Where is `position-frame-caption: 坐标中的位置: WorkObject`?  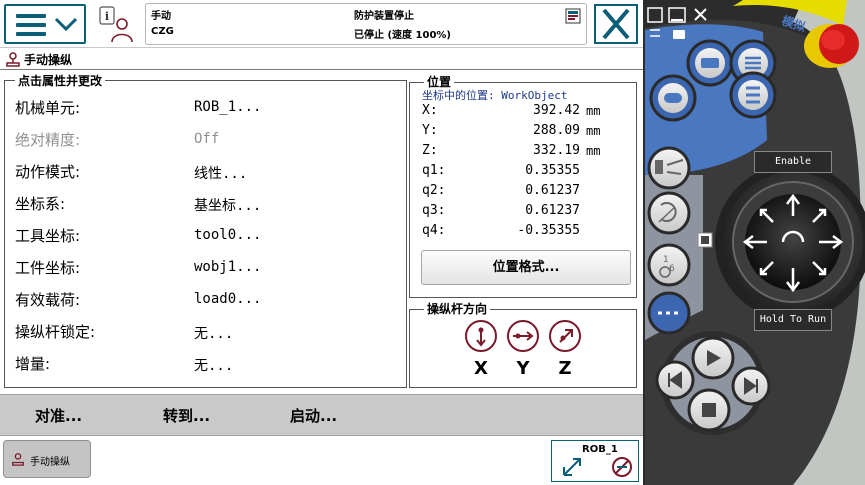 position-frame-caption: 坐标中的位置: WorkObject is located at coordinates (495, 95).